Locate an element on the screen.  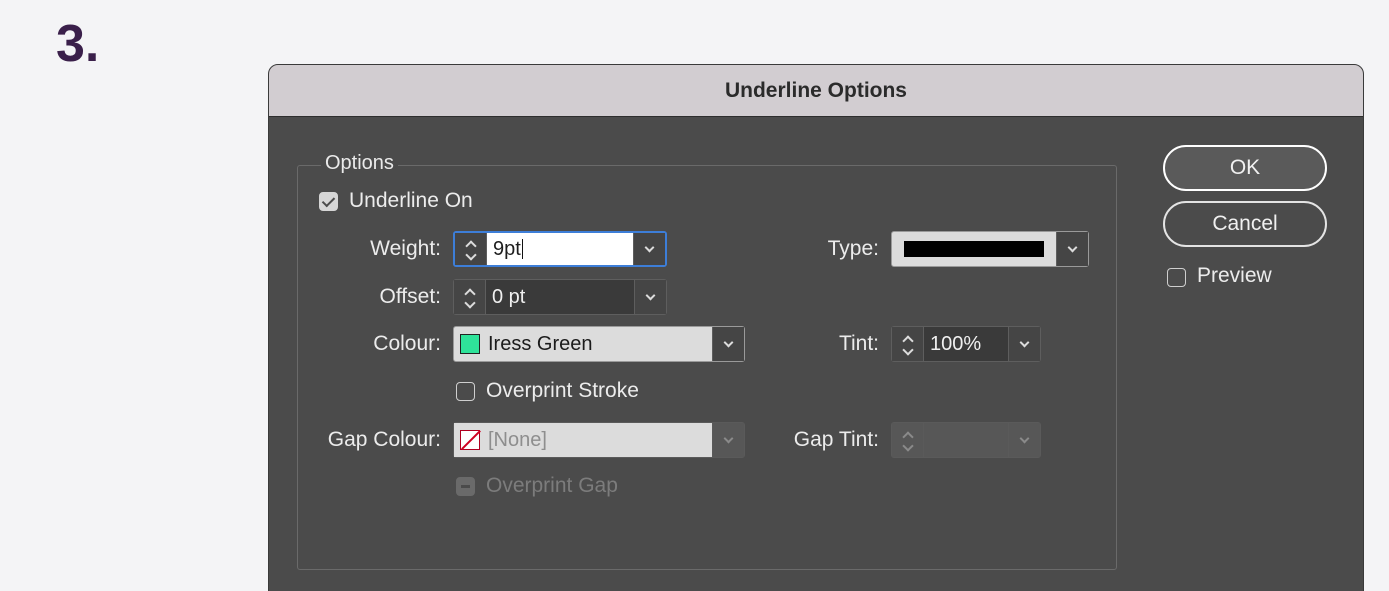
gap-tint-field is located at coordinates (966, 440).